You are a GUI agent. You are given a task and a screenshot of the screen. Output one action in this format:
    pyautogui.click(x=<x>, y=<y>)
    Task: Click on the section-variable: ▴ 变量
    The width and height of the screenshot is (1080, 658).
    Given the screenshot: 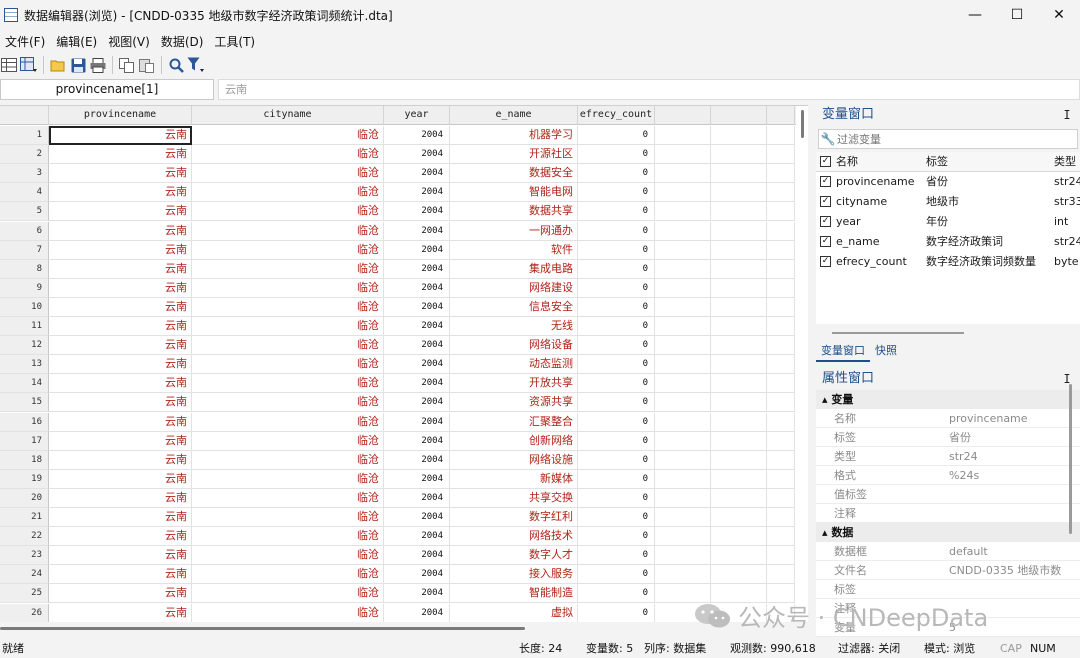 What is the action you would take?
    pyautogui.click(x=948, y=399)
    